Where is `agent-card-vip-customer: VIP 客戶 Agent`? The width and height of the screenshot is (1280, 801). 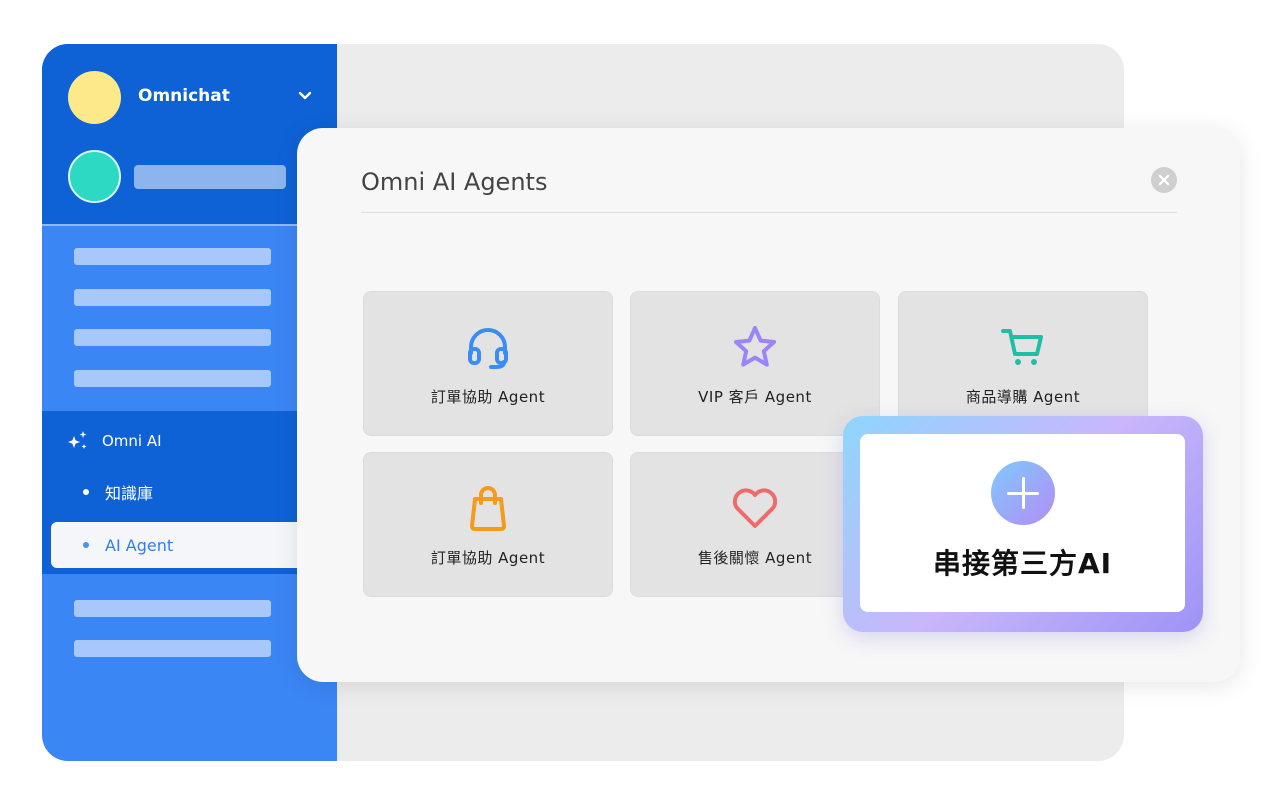 agent-card-vip-customer: VIP 客戶 Agent is located at coordinates (755, 363).